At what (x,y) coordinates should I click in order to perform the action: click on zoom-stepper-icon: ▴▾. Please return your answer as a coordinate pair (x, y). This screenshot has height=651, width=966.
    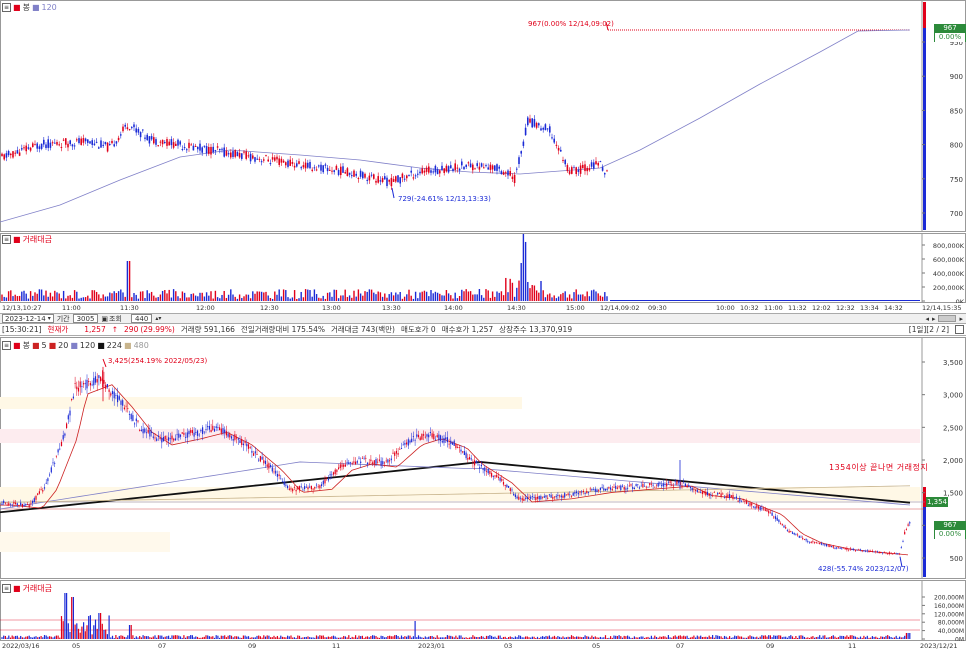
    Looking at the image, I should click on (158, 318).